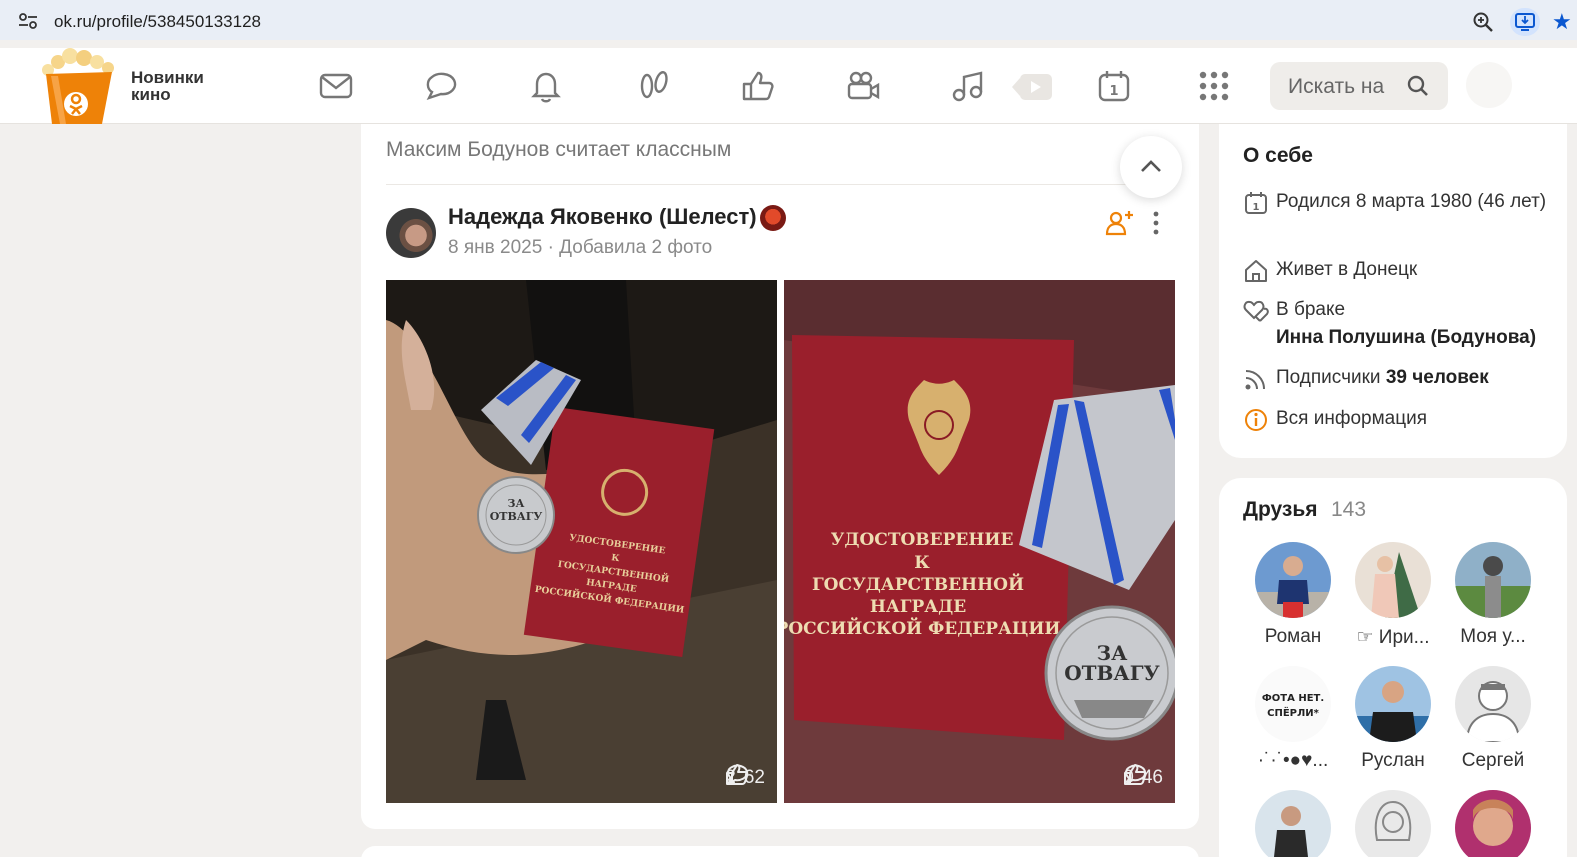 This screenshot has height=857, width=1577. What do you see at coordinates (780, 184) in the screenshot?
I see `divider` at bounding box center [780, 184].